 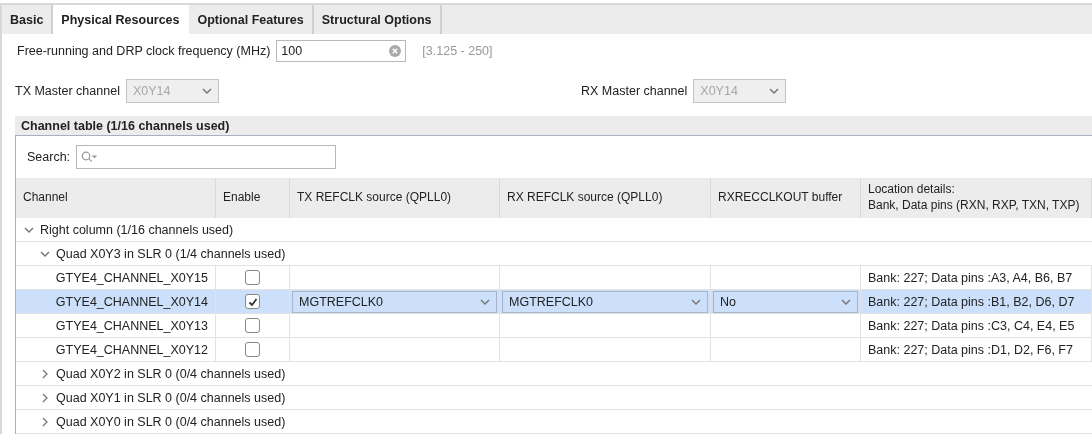 I want to click on location-cell: Bank: 227; Data pins :B1, B2, D6, D7, so click(x=976, y=302).